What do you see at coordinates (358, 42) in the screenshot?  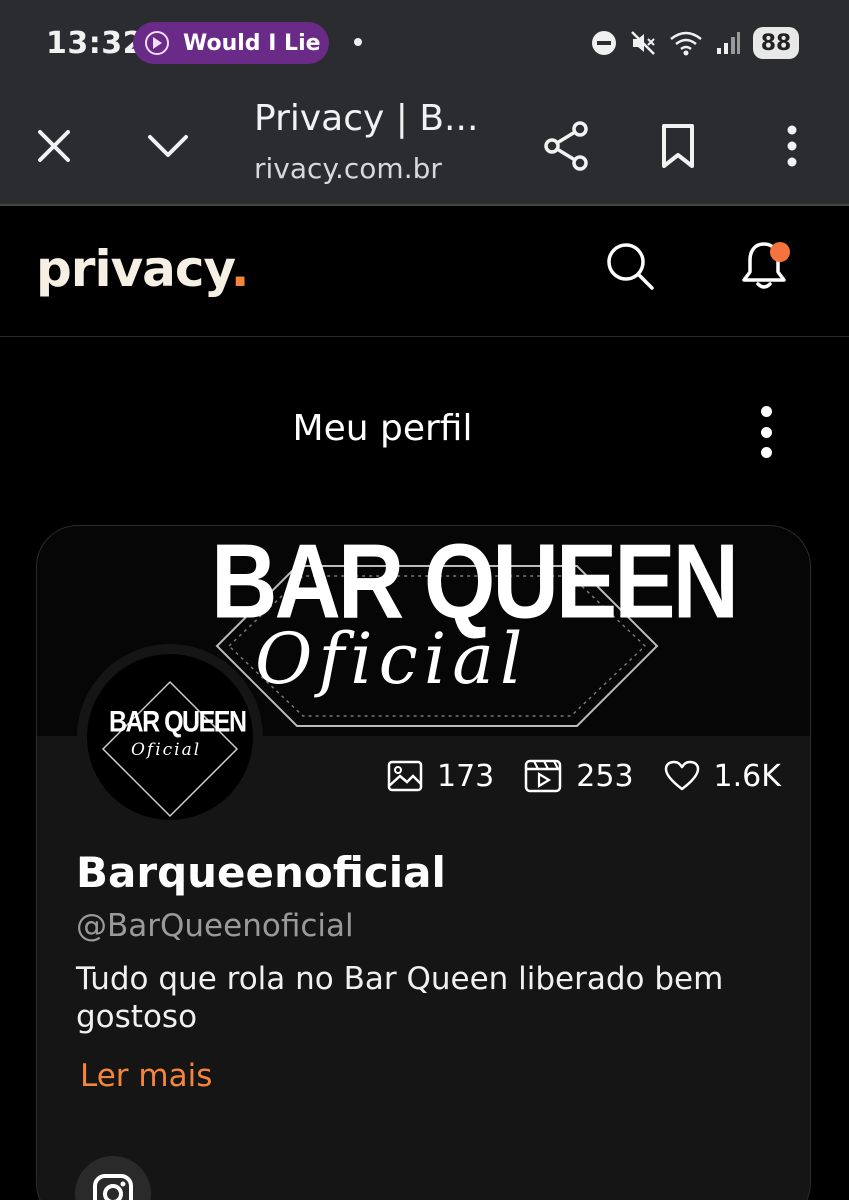 I see `notification-dot-icon` at bounding box center [358, 42].